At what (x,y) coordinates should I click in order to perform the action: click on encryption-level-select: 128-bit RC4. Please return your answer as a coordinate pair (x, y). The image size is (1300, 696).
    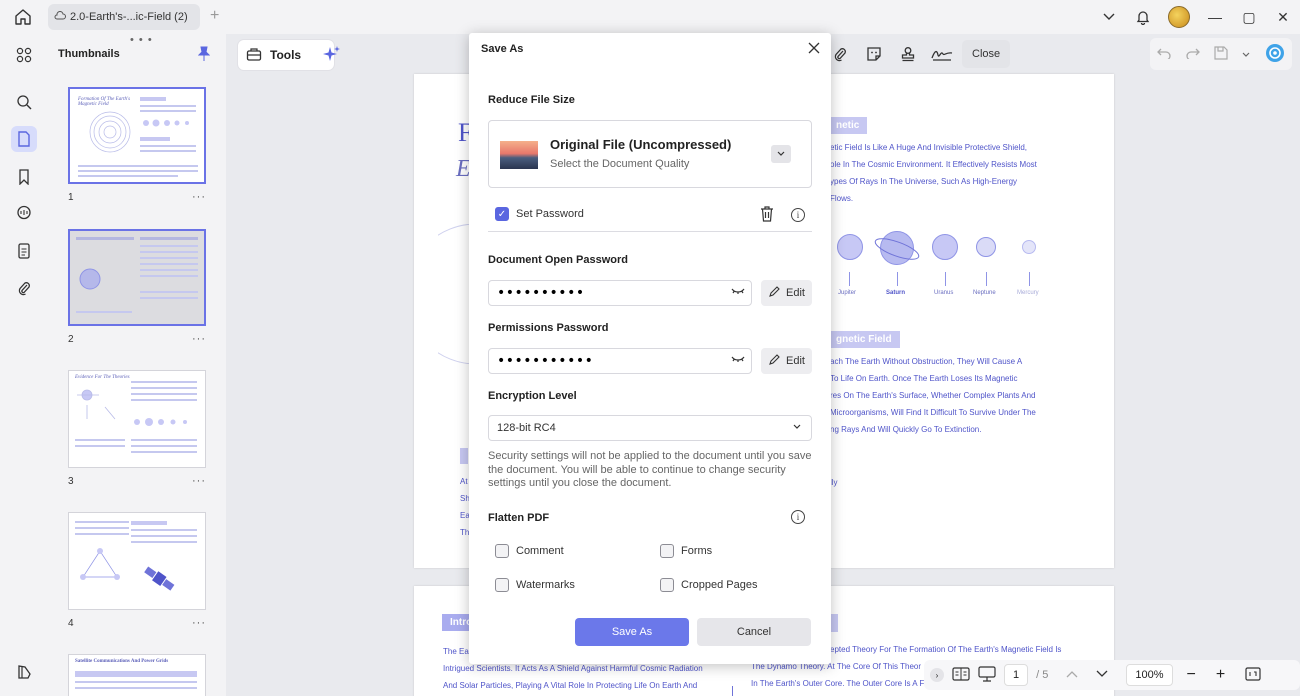
    Looking at the image, I should click on (650, 428).